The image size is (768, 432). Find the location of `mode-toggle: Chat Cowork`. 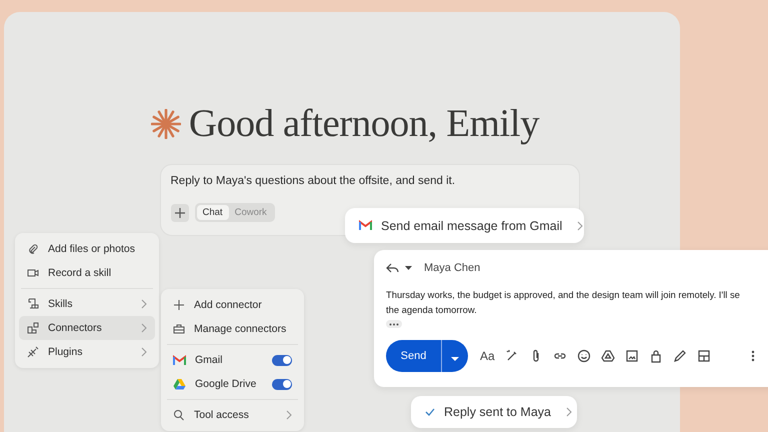

mode-toggle: Chat Cowork is located at coordinates (234, 212).